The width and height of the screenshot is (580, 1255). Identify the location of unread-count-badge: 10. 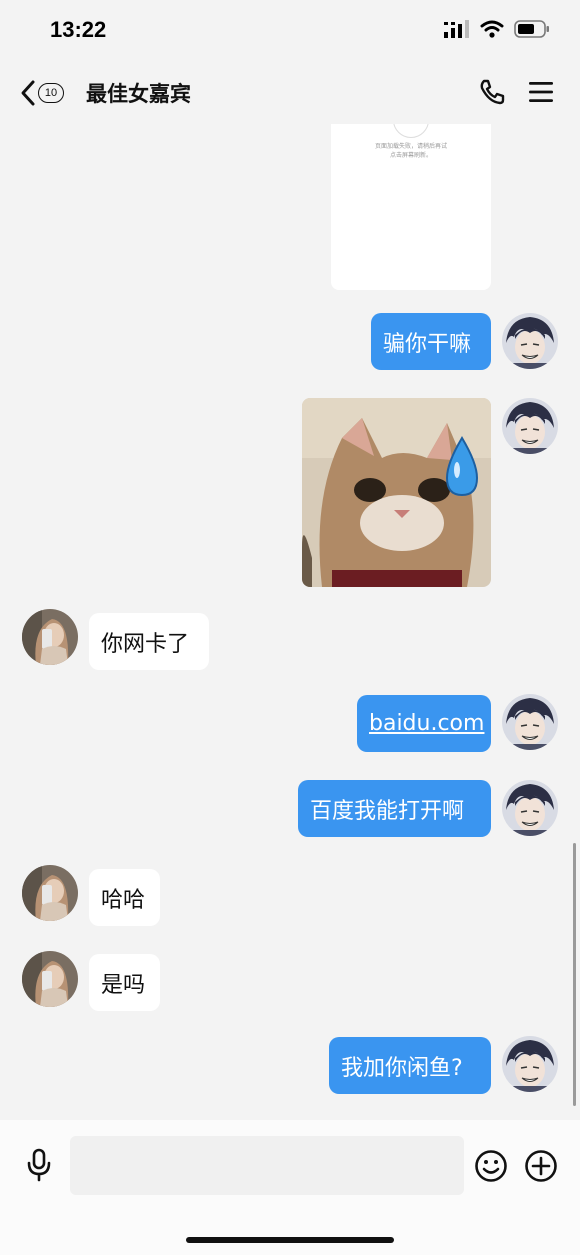
(51, 93).